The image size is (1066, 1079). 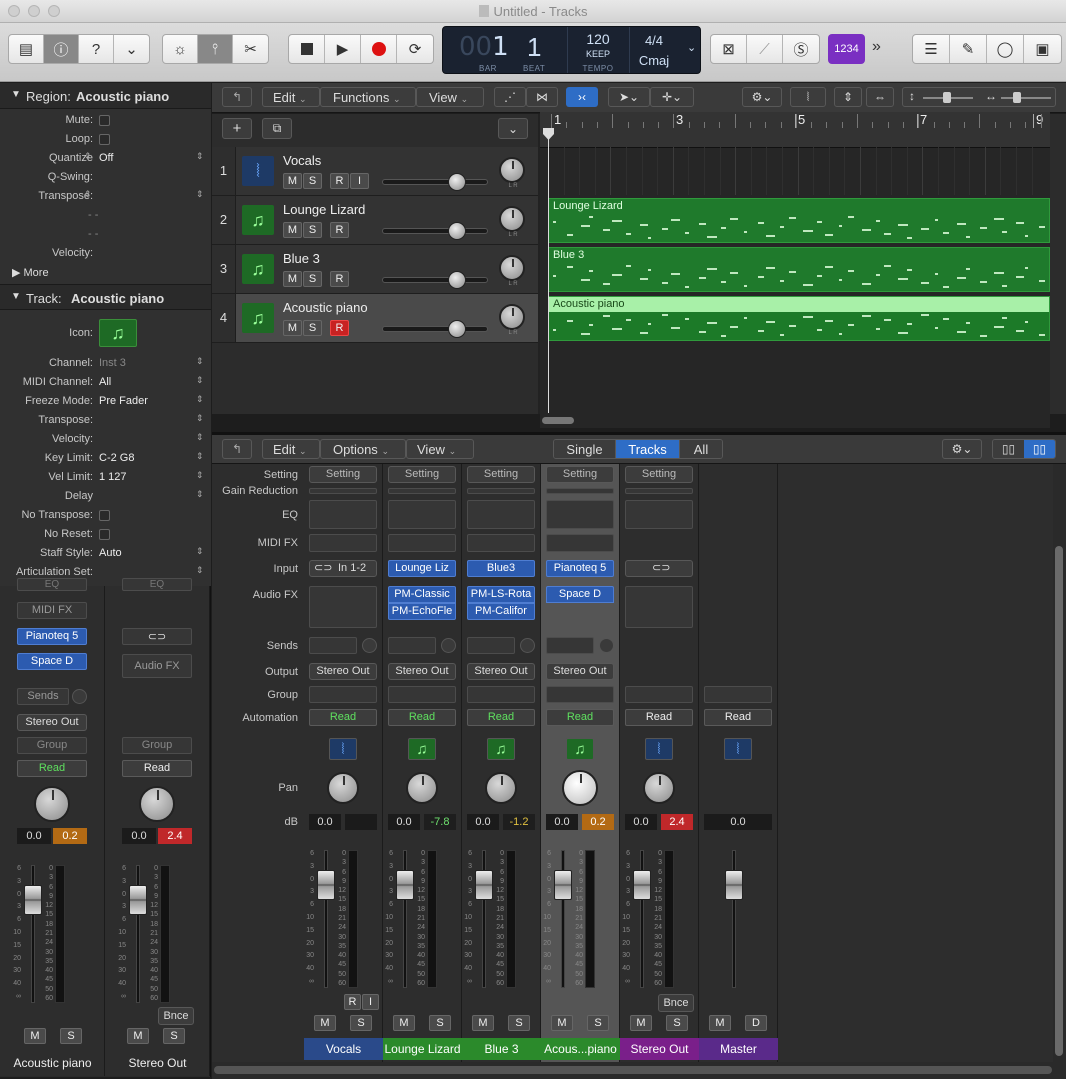 I want to click on replace-icon: ⊠, so click(x=729, y=49).